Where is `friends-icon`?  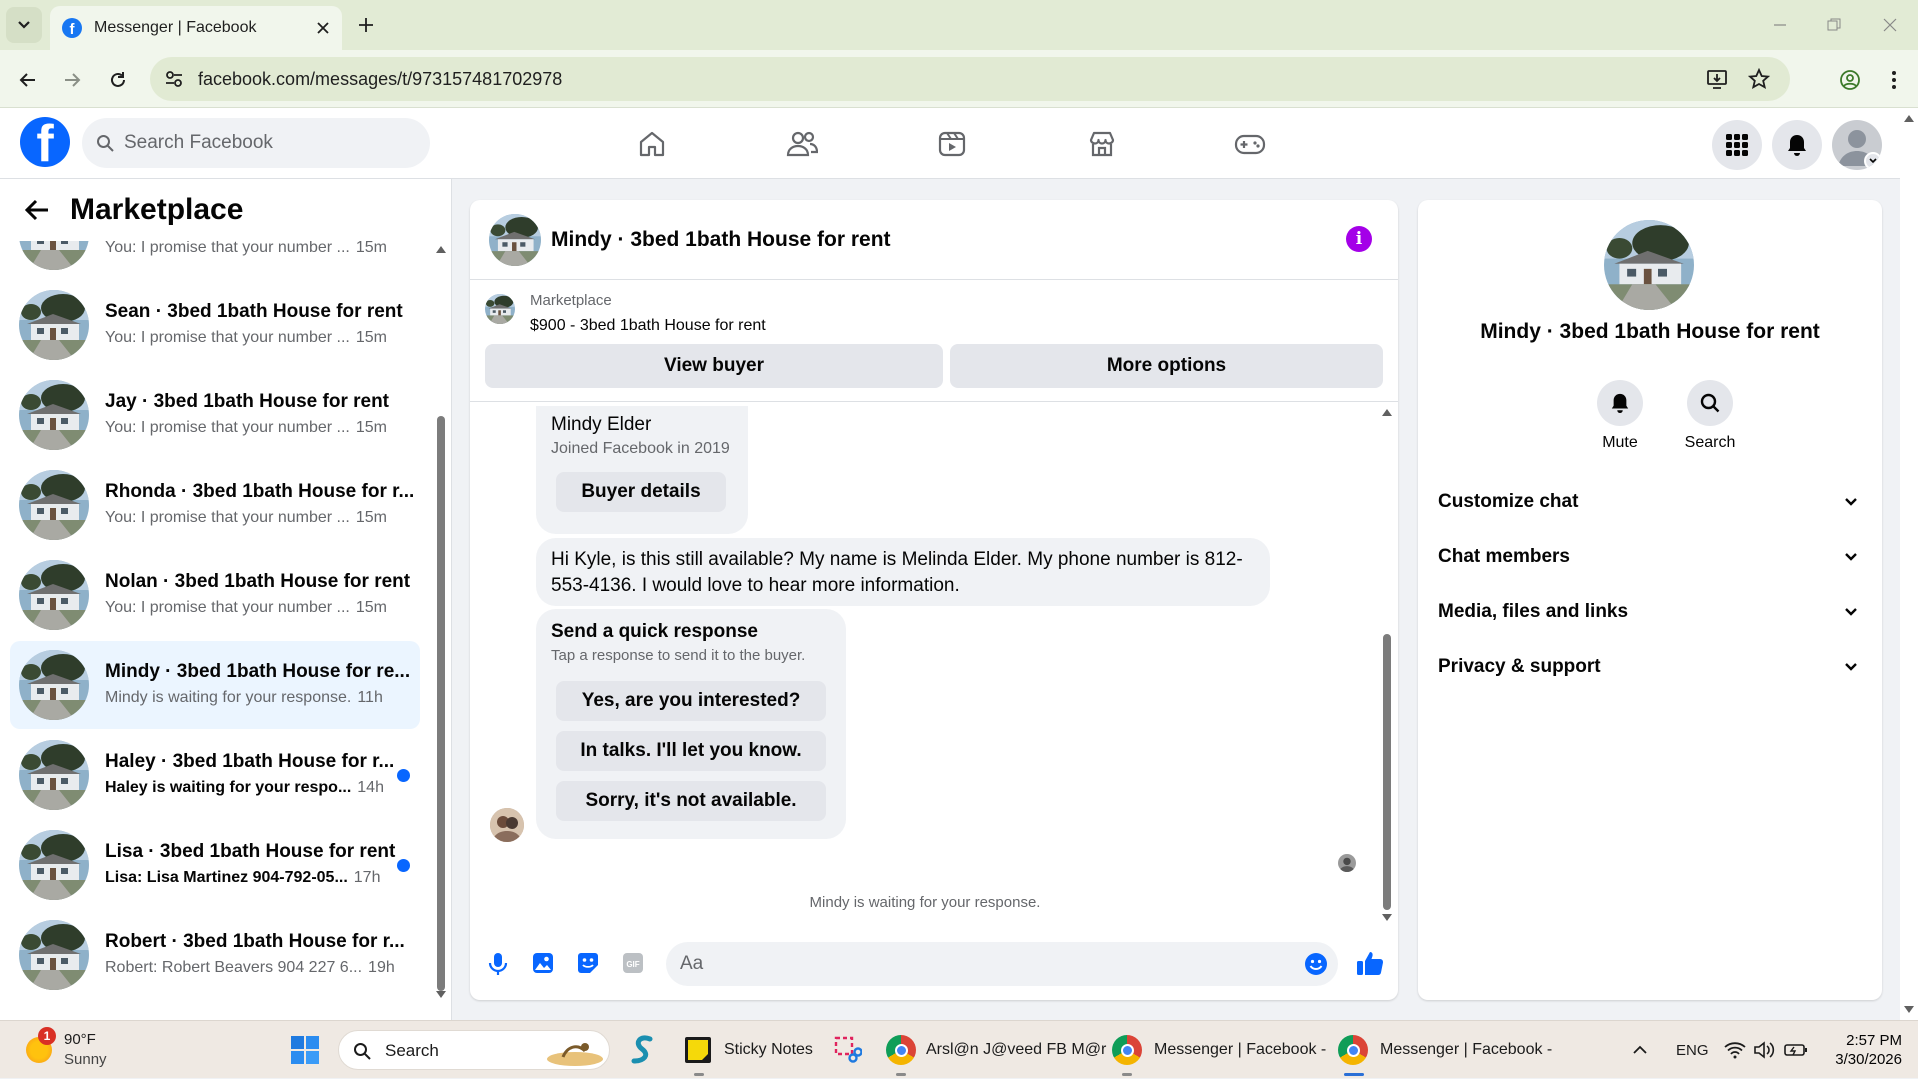
friends-icon is located at coordinates (802, 144).